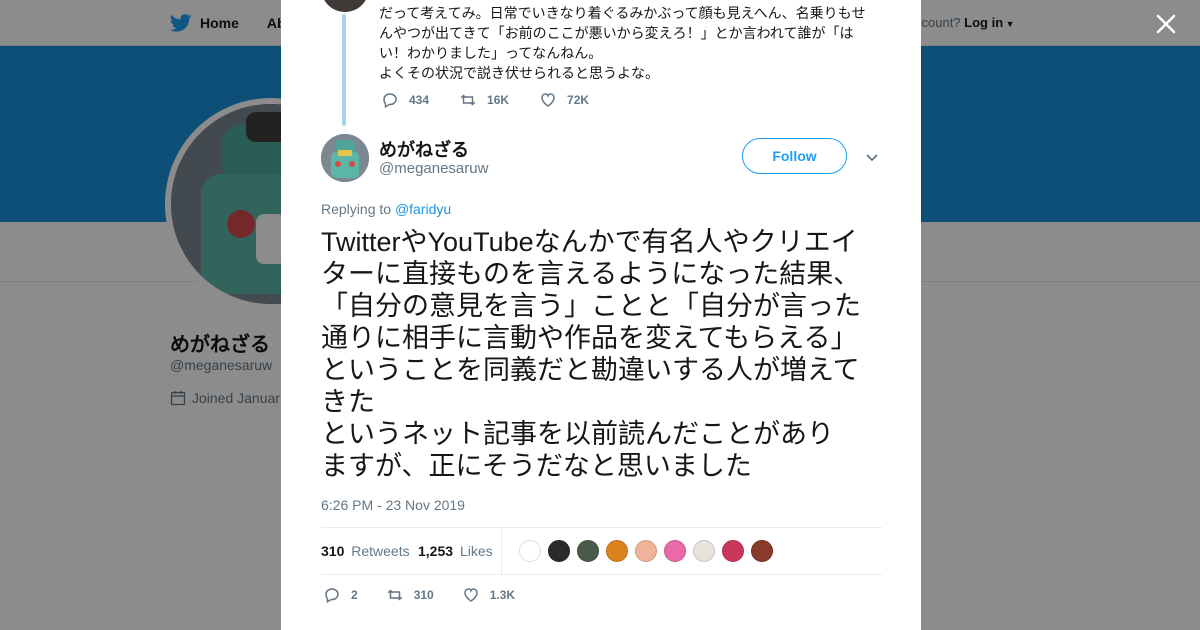  What do you see at coordinates (419, 100) in the screenshot?
I see `context-reply-count: 434` at bounding box center [419, 100].